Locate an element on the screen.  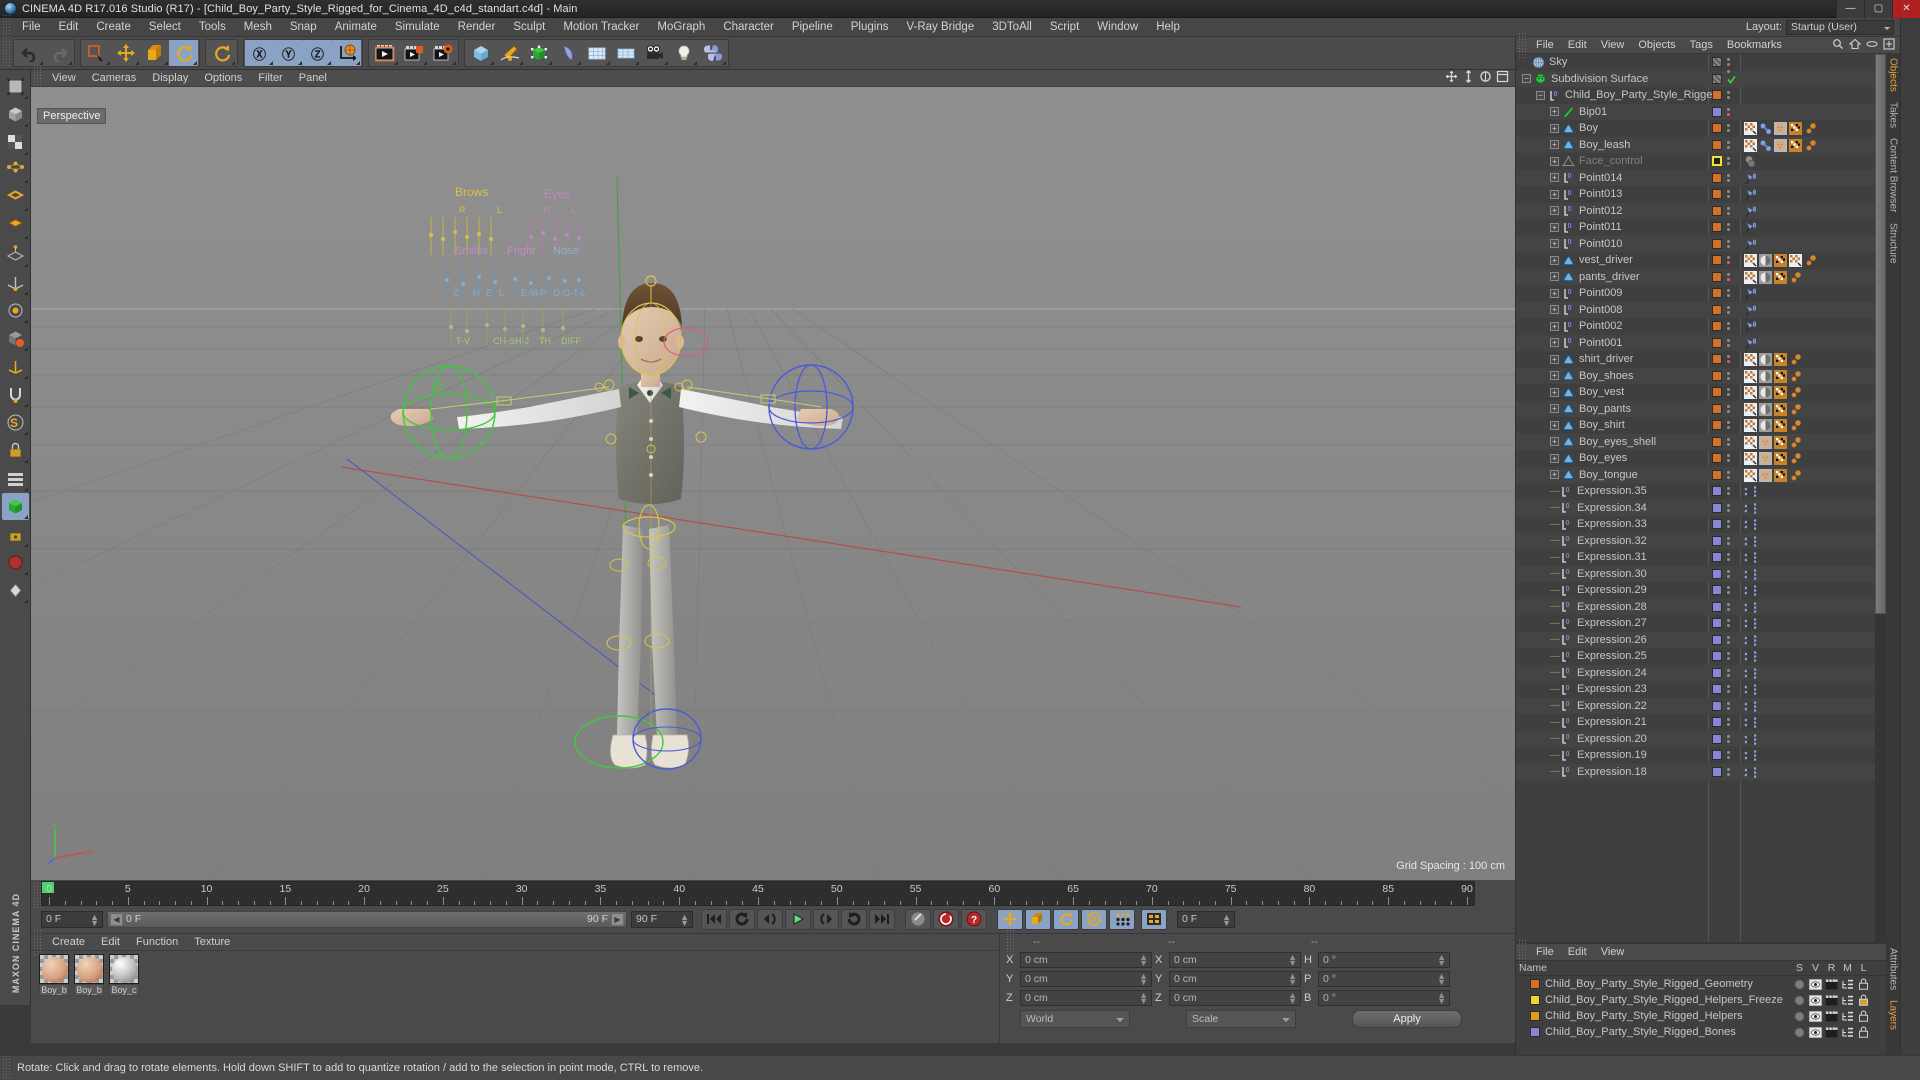
object-menu-edit: Edit is located at coordinates (1577, 45).